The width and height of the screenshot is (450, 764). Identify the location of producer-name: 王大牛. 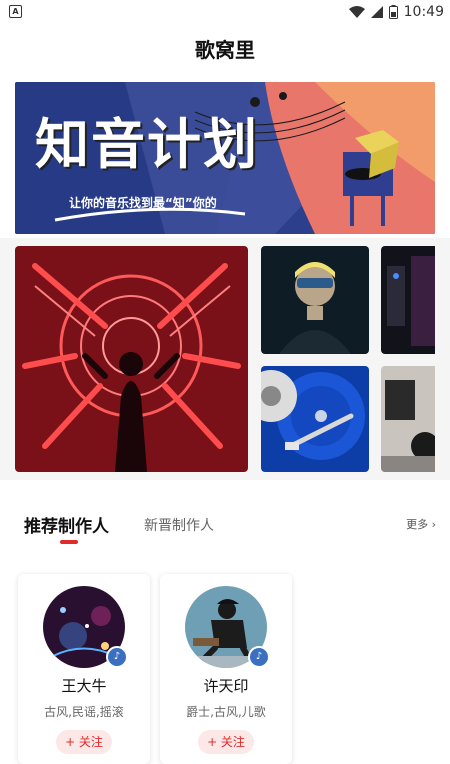
(84, 686).